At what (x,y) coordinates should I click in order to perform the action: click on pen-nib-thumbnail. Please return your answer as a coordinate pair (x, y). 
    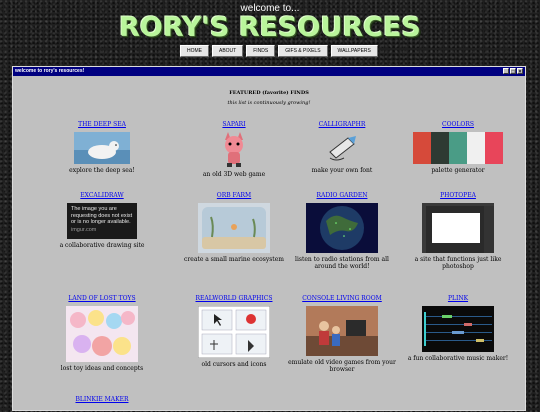
    Looking at the image, I should click on (342, 148).